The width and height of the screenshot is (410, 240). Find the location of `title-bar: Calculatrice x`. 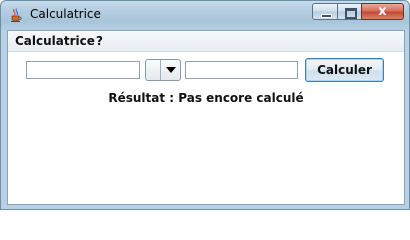

title-bar: Calculatrice x is located at coordinates (205, 15).